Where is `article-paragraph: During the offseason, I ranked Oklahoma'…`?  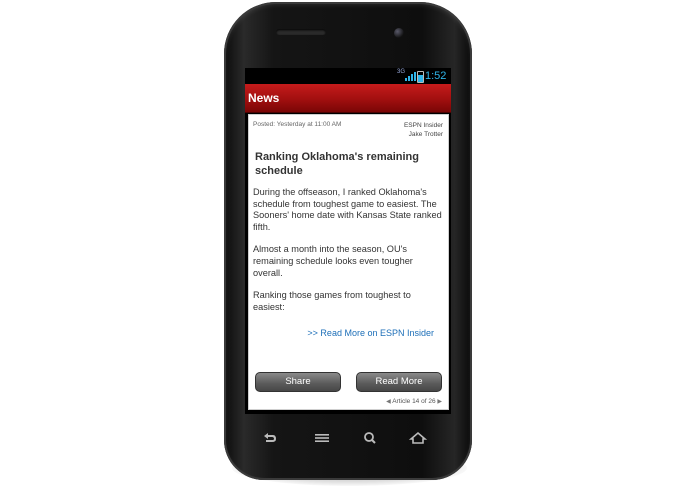 article-paragraph: During the offseason, I ranked Oklahoma'… is located at coordinates (347, 209).